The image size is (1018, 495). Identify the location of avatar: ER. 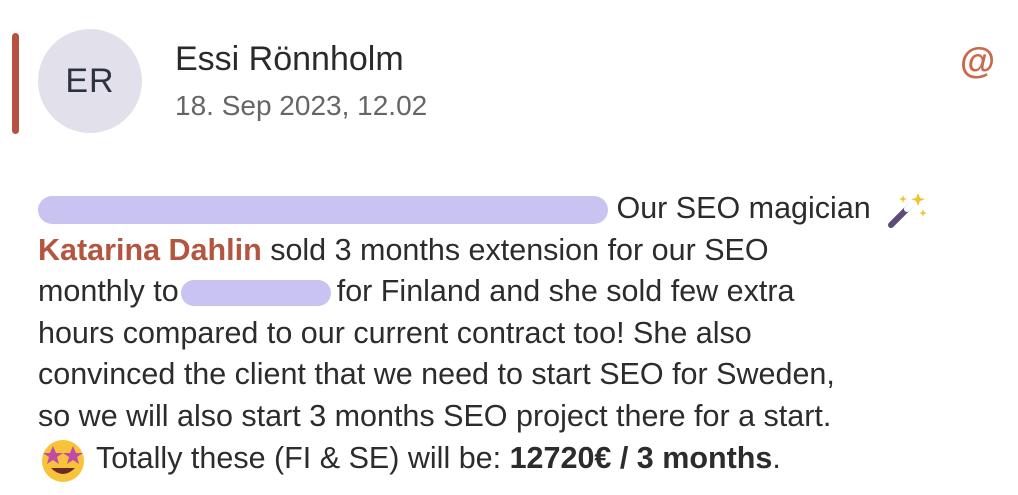
(90, 81).